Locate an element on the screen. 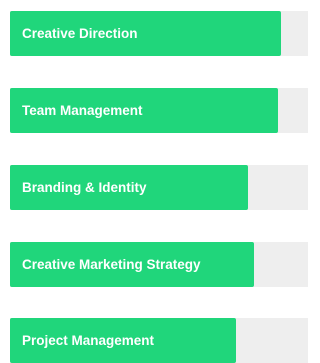 The height and width of the screenshot is (363, 320). skill-fill: Branding & Identity is located at coordinates (129, 187).